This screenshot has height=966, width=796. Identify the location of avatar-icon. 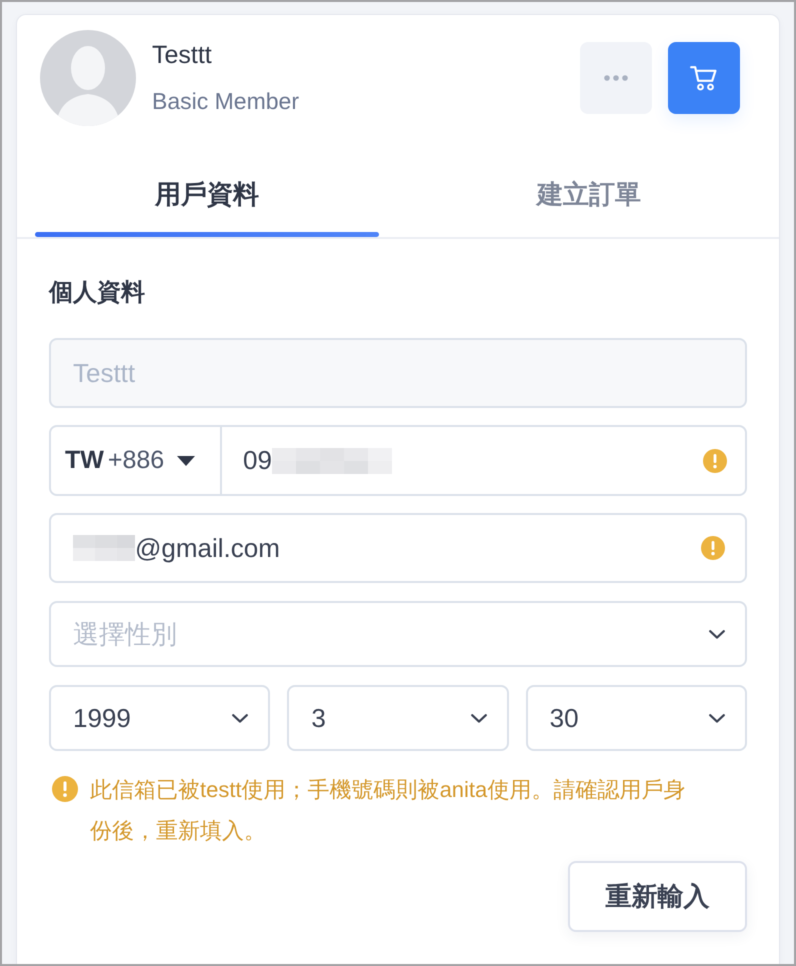
(88, 78).